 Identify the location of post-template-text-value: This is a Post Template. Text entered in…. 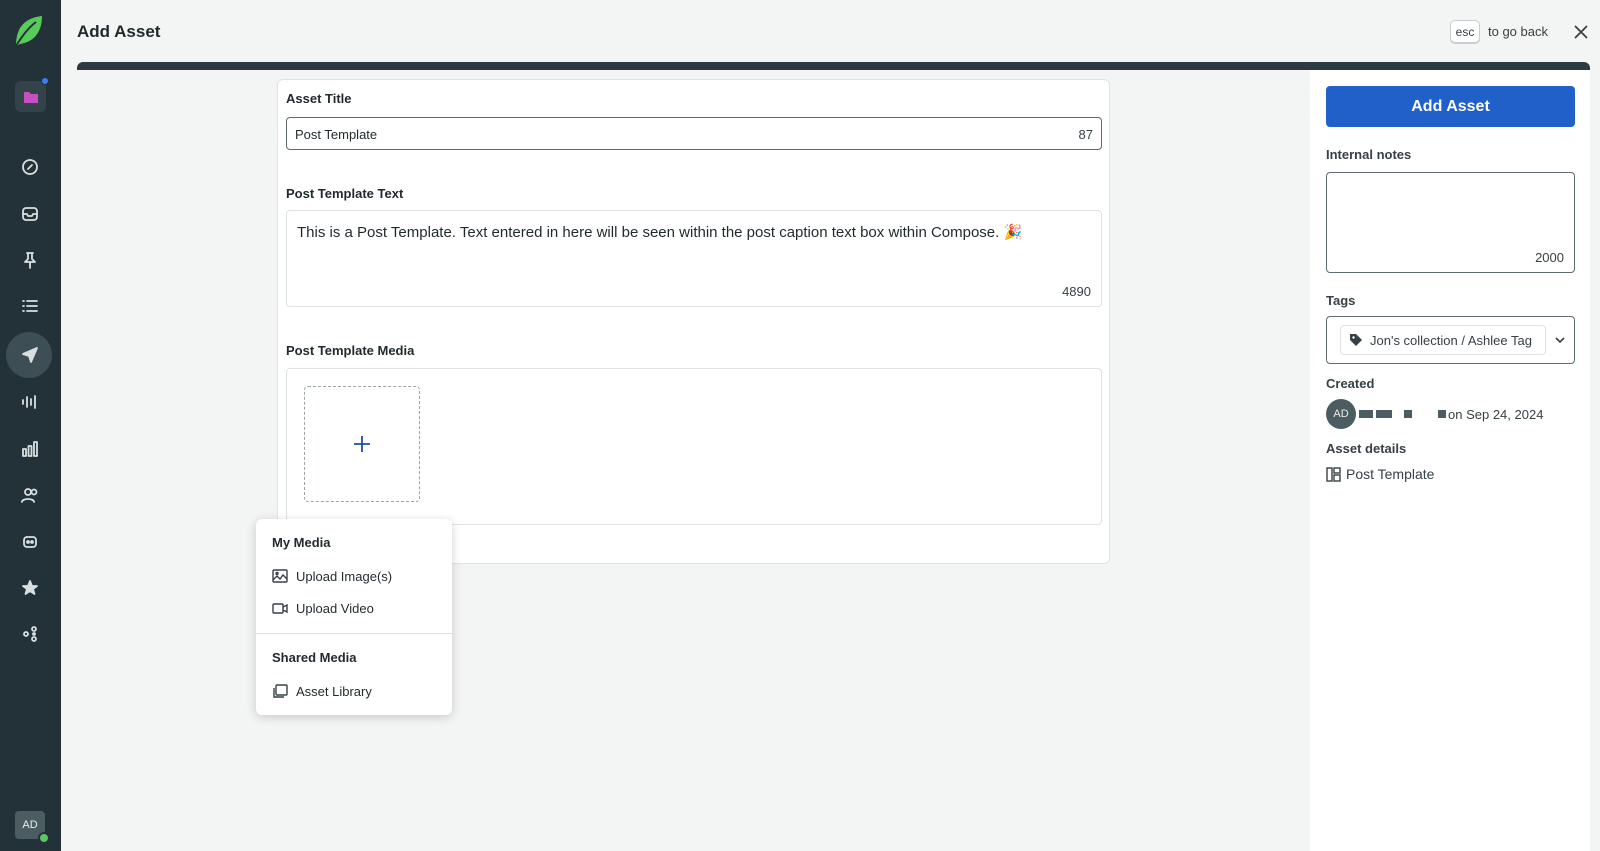
(660, 232).